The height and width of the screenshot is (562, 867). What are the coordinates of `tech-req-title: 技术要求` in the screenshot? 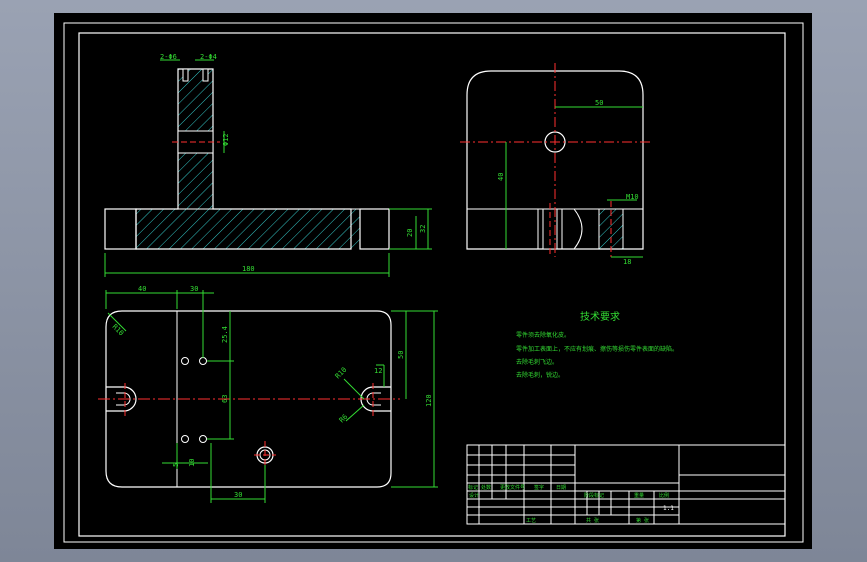 It's located at (600, 316).